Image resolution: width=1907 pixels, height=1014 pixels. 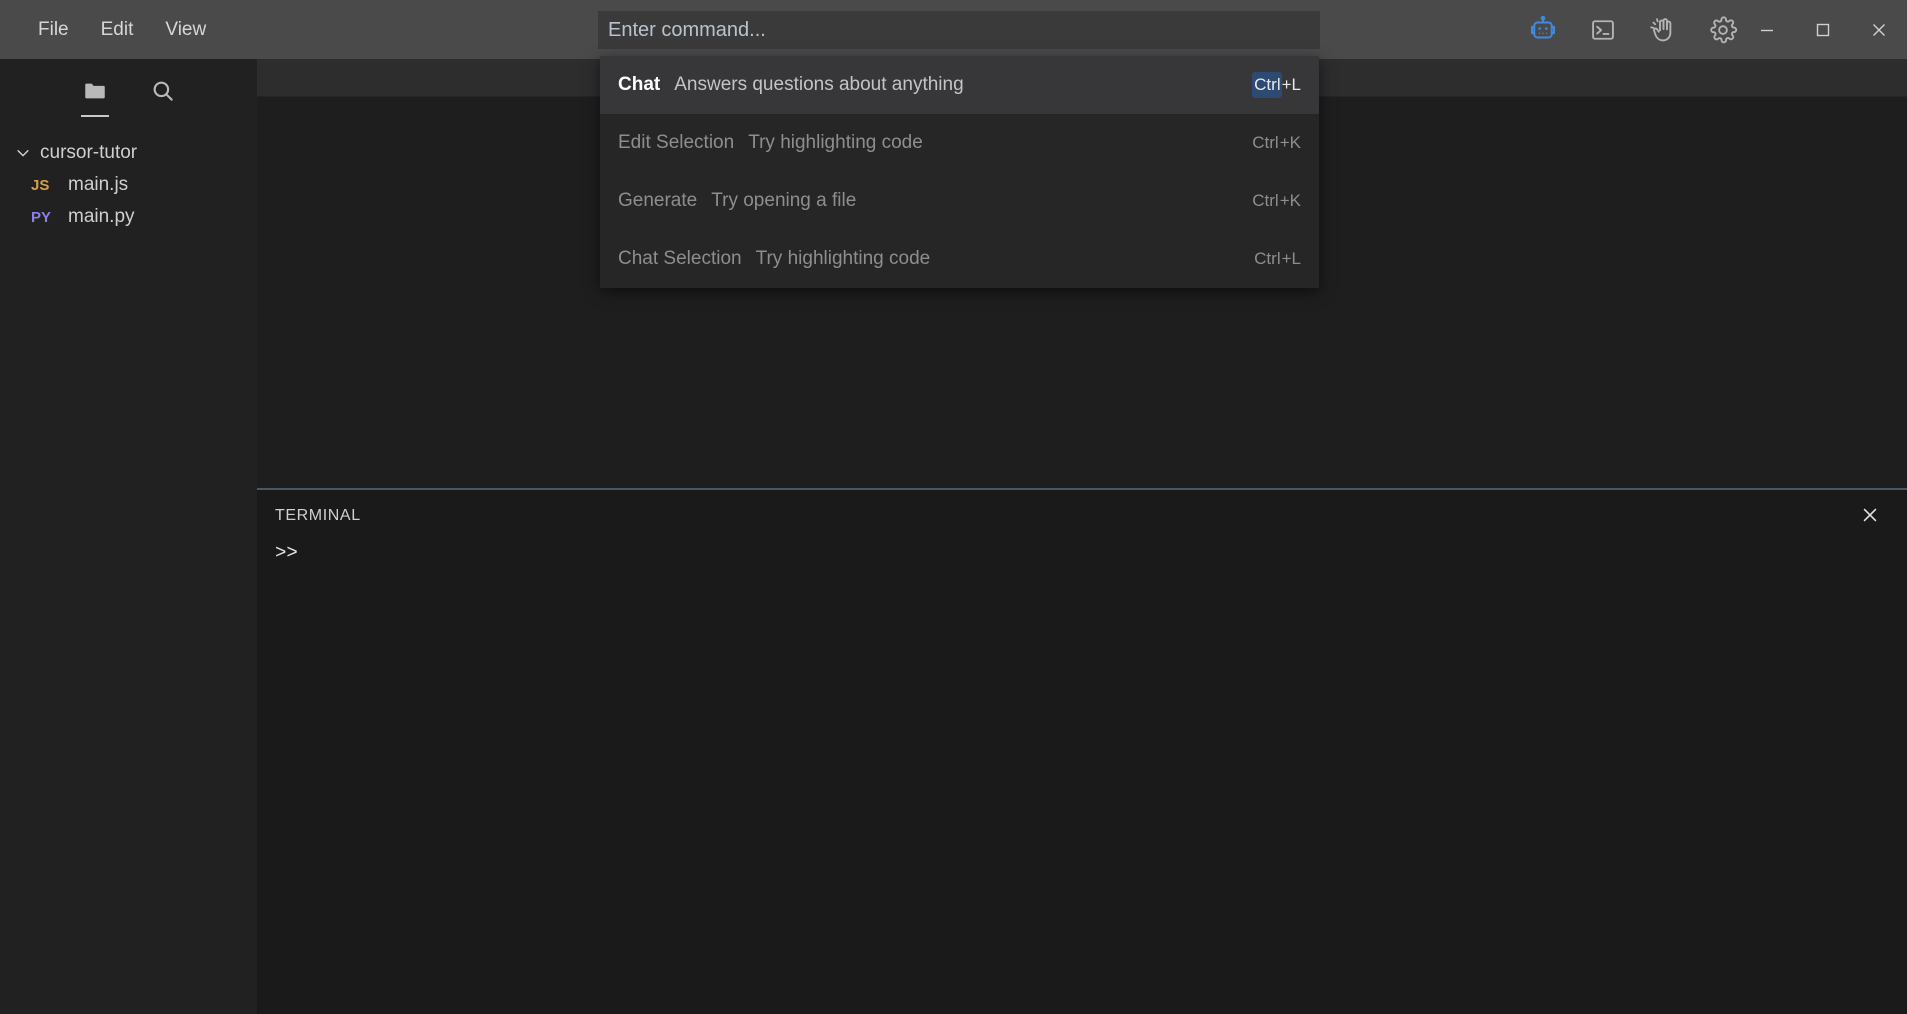 What do you see at coordinates (185, 30) in the screenshot?
I see `menu-view: View` at bounding box center [185, 30].